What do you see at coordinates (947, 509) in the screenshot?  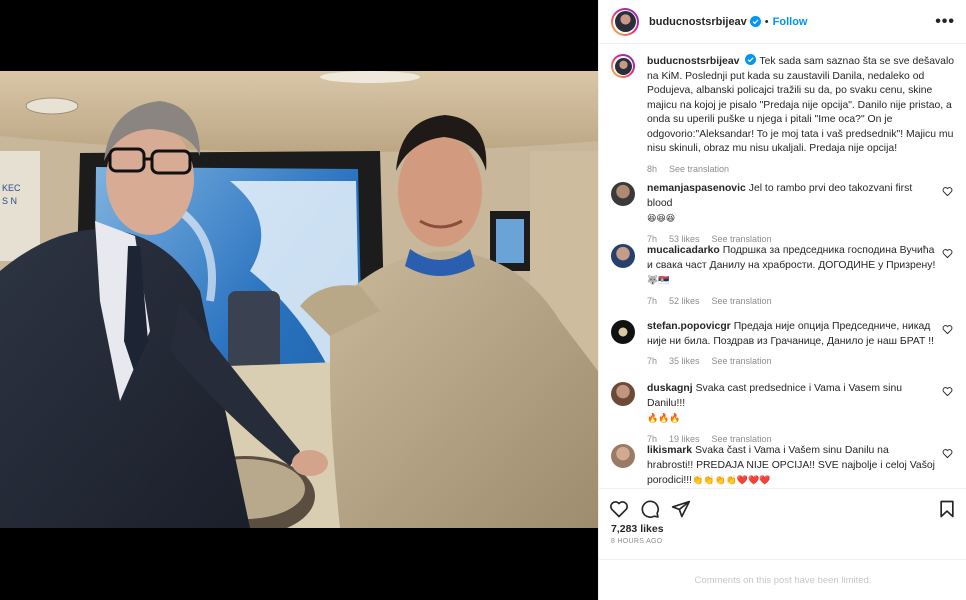 I see `bookmark-icon` at bounding box center [947, 509].